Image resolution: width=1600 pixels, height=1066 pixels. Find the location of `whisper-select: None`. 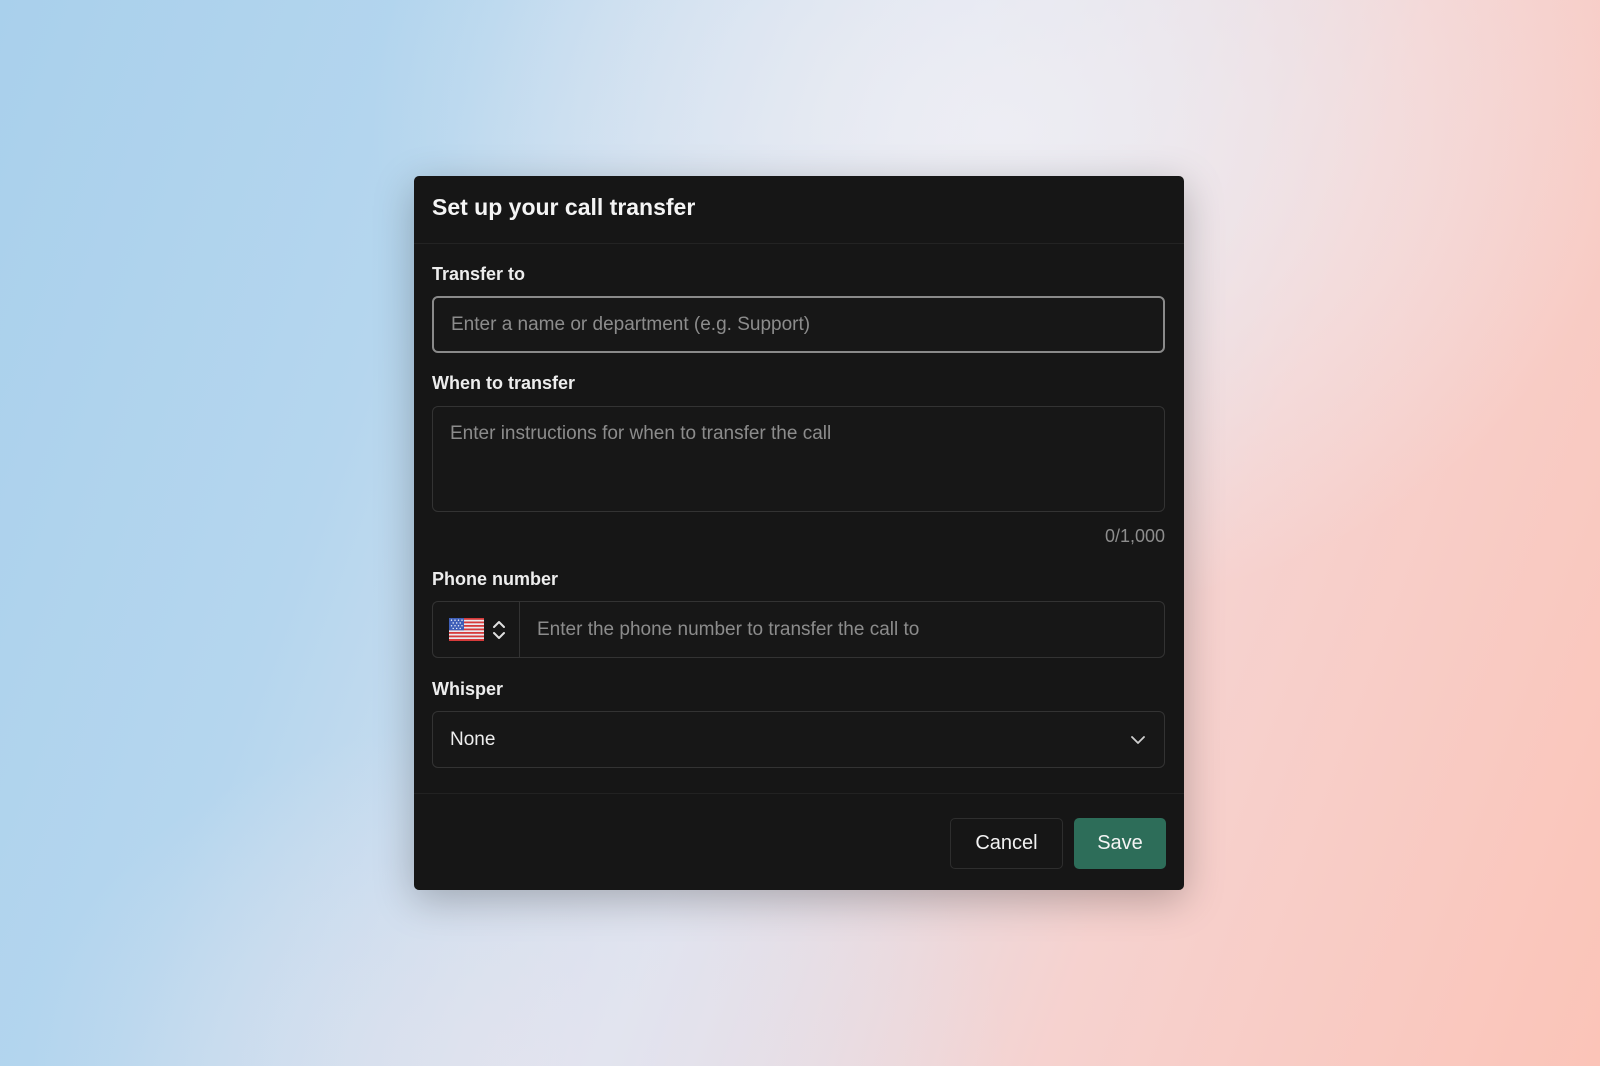

whisper-select: None is located at coordinates (798, 739).